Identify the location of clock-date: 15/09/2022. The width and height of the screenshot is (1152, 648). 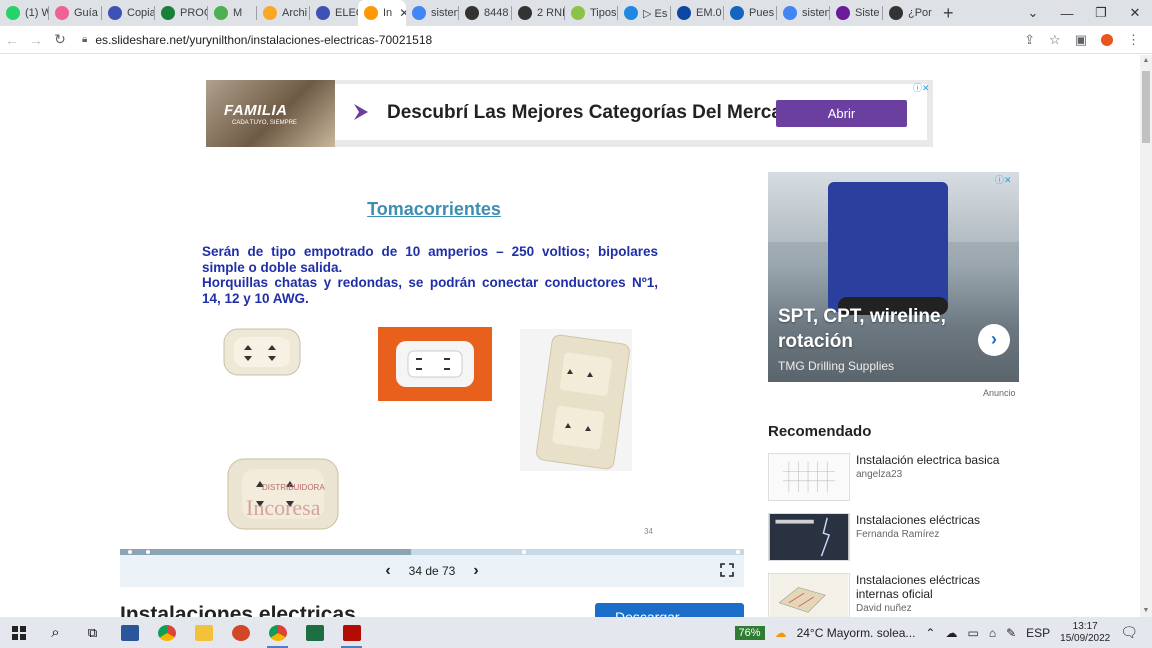
(1085, 638).